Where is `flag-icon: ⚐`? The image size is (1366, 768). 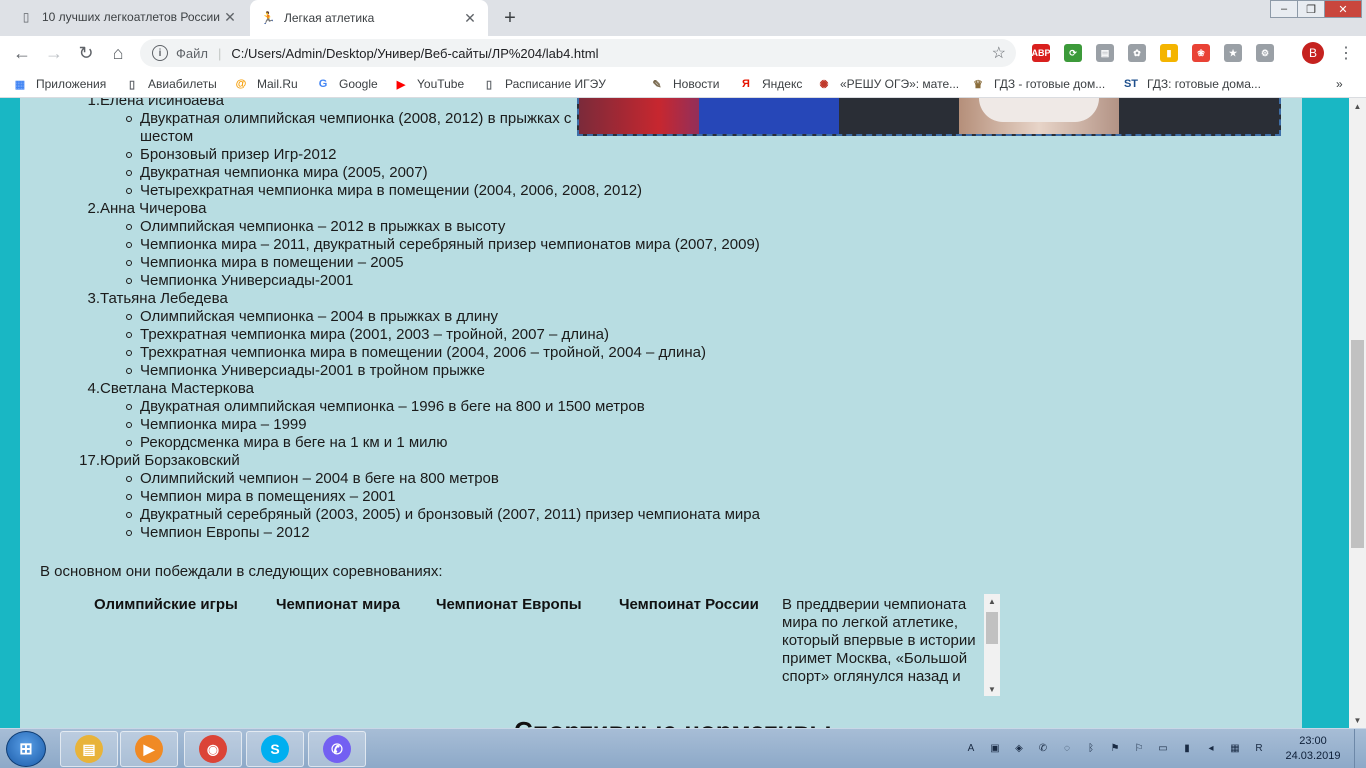
flag-icon: ⚐ is located at coordinates (1139, 748).